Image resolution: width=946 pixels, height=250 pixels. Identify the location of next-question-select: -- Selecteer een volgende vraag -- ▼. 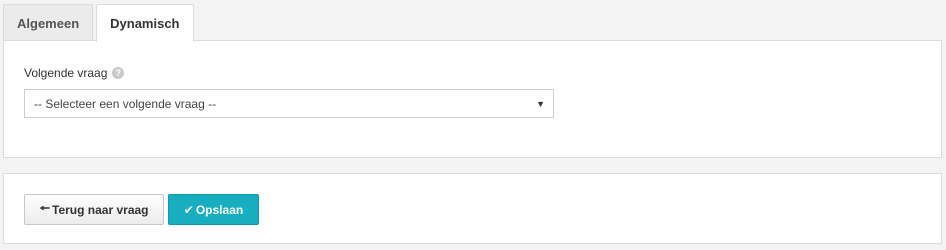
(289, 103).